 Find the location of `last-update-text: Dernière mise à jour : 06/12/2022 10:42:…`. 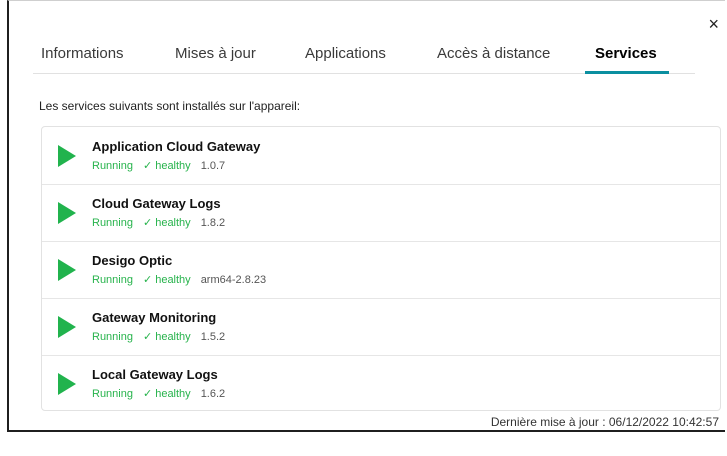

last-update-text: Dernière mise à jour : 06/12/2022 10:42:… is located at coordinates (604, 422).